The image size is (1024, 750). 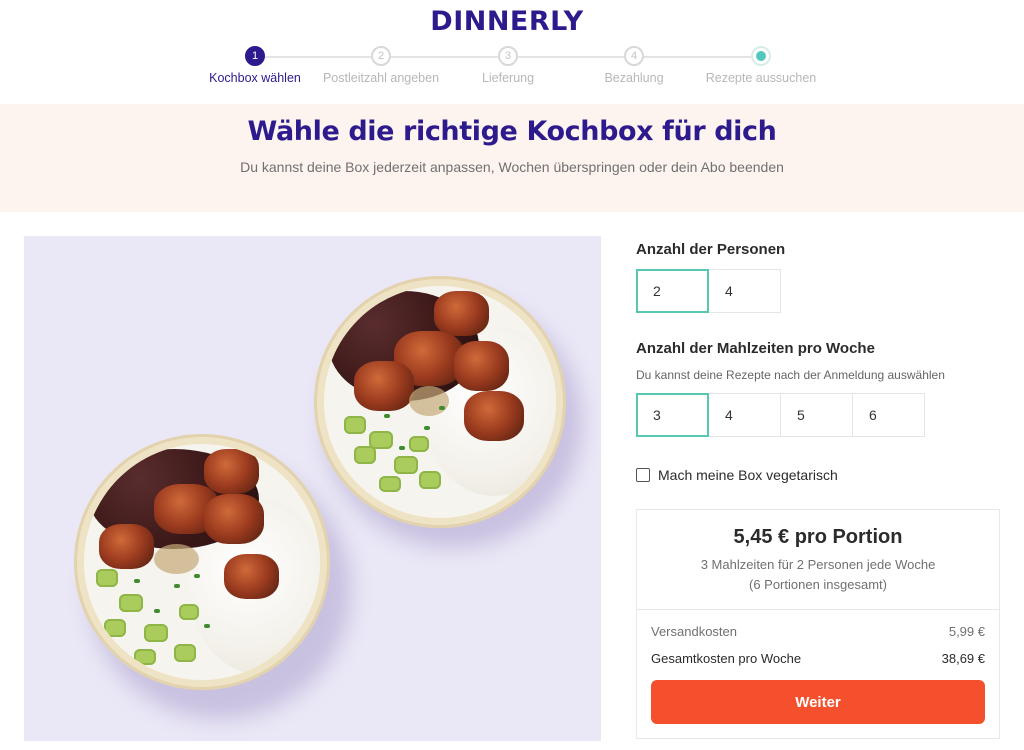 What do you see at coordinates (643, 475) in the screenshot?
I see `vegetarian-checkbox` at bounding box center [643, 475].